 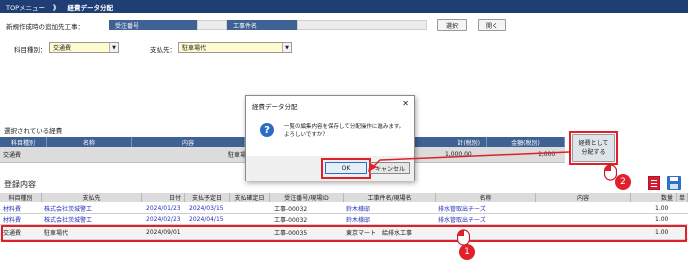 I want to click on step-marker-1: 1, so click(x=467, y=252).